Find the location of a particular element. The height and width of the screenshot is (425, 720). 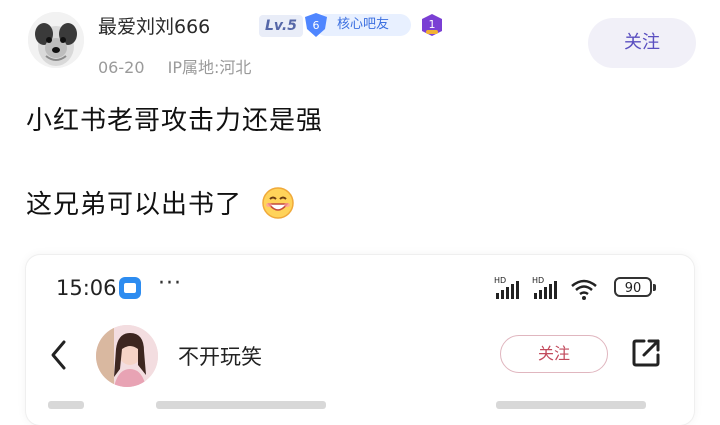

next-row-peek is located at coordinates (360, 411).